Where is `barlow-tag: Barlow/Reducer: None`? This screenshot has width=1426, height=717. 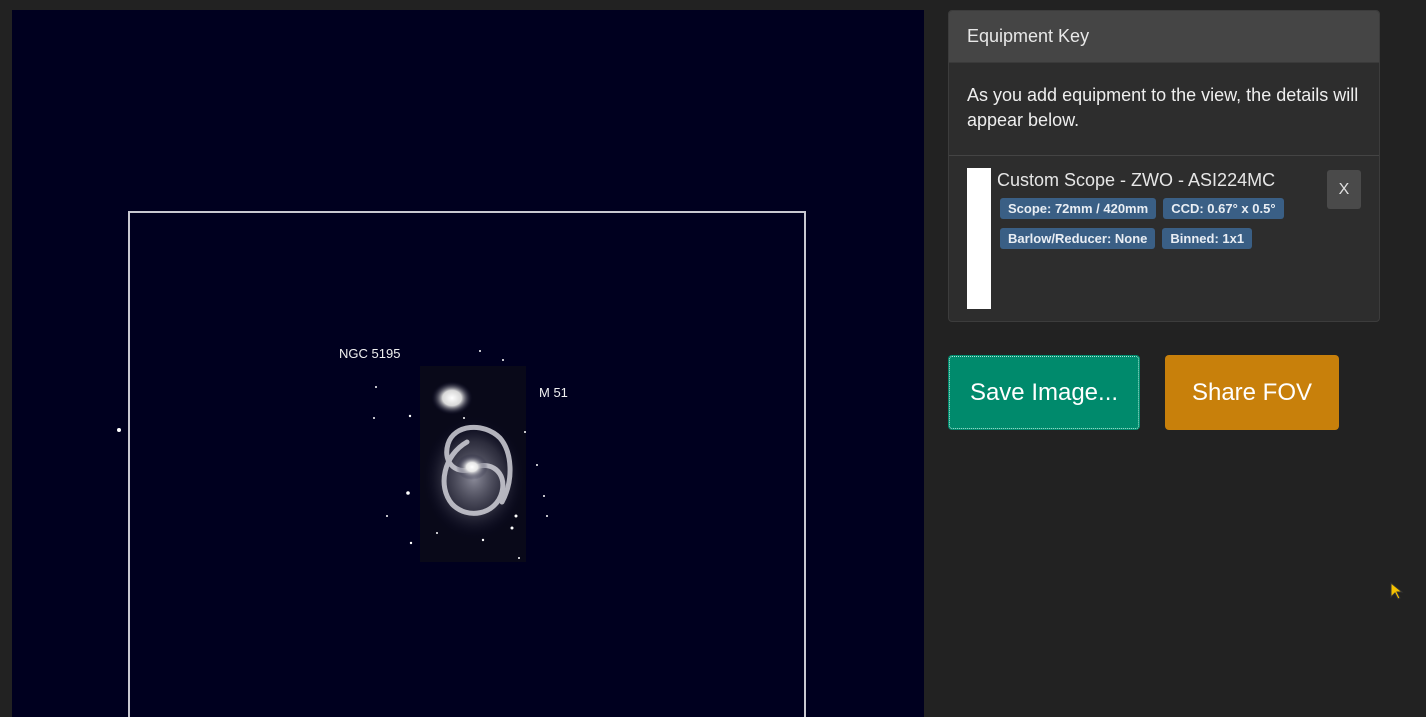 barlow-tag: Barlow/Reducer: None is located at coordinates (1078, 238).